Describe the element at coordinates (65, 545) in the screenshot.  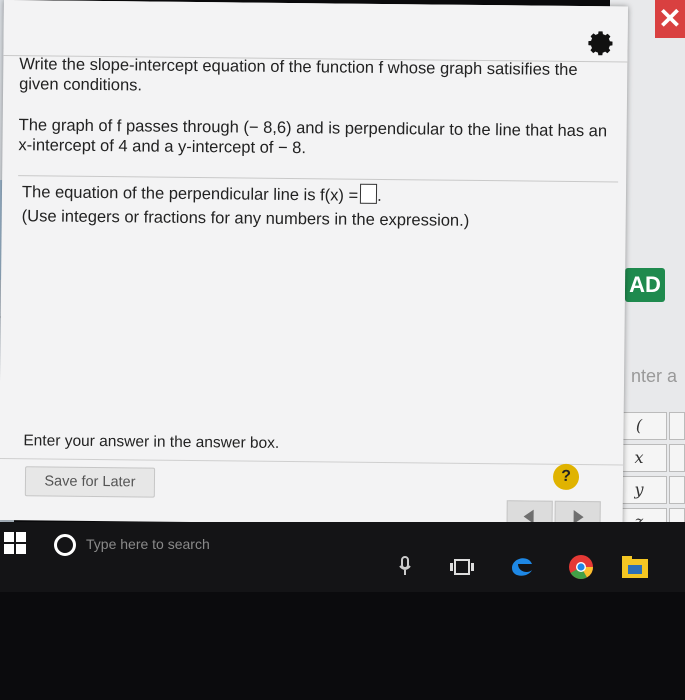
I see `cortana-icon` at that location.